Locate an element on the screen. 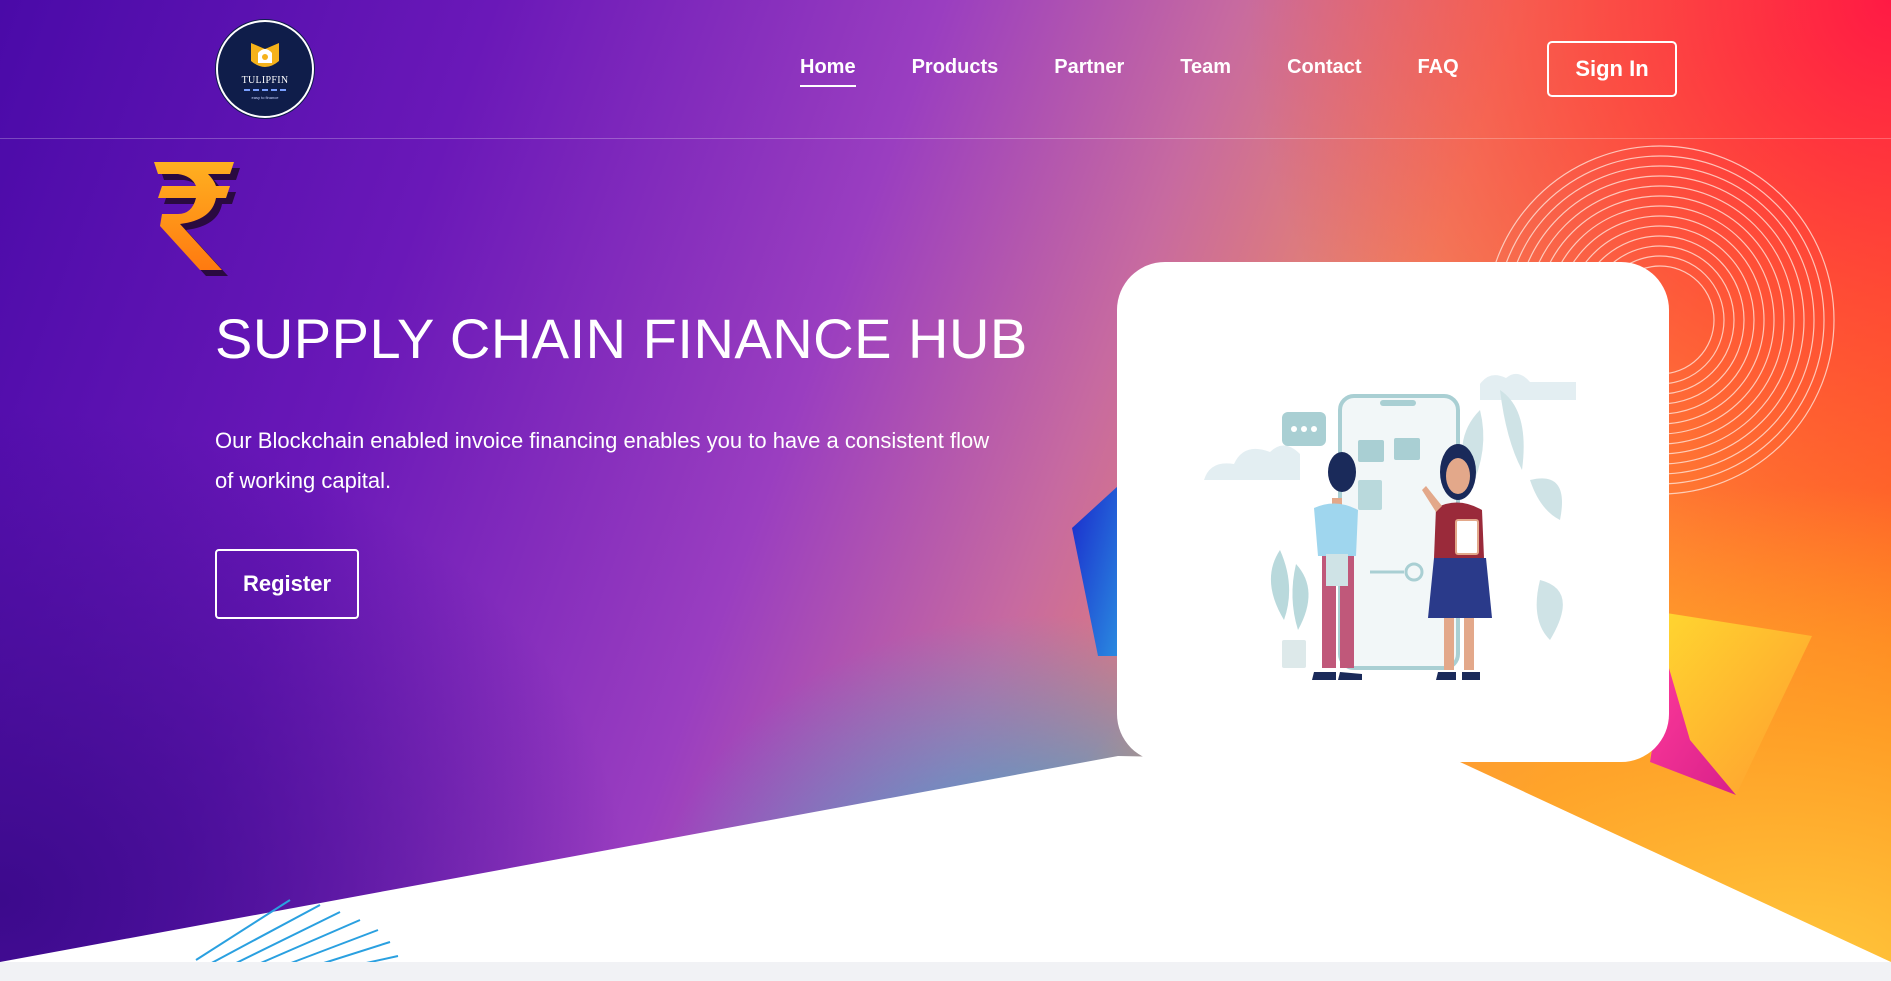 The width and height of the screenshot is (1891, 981). tulip-emblem-icon is located at coordinates (265, 54).